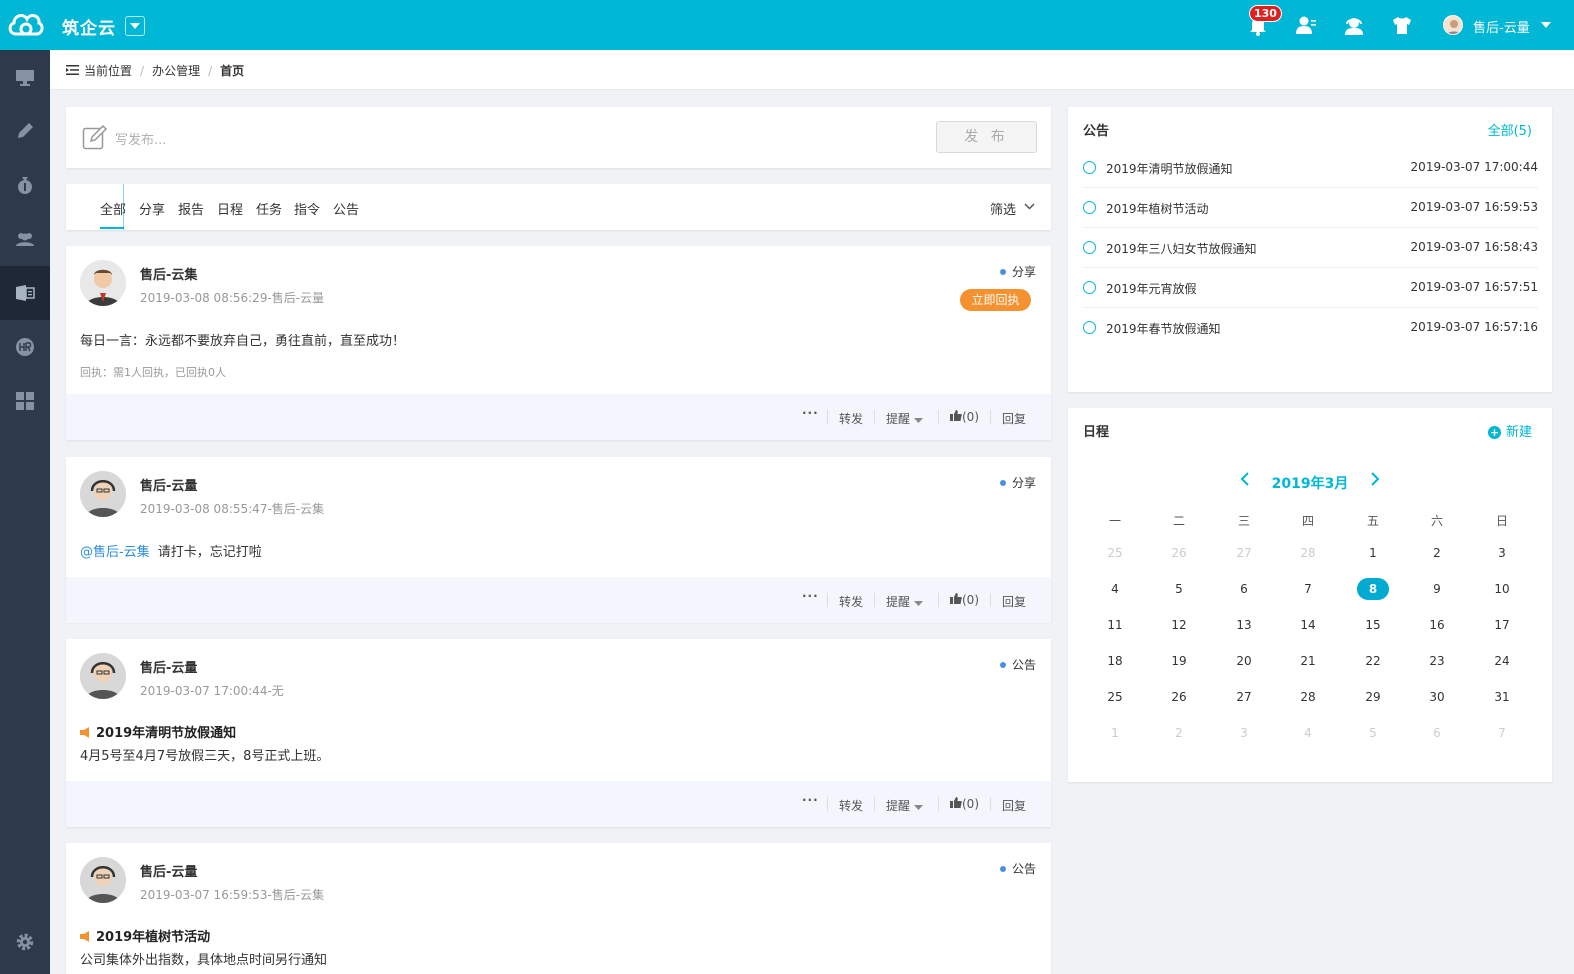 The image size is (1574, 974). Describe the element at coordinates (1310, 248) in the screenshot. I see `list-item: 2019年三八妇女节放假通知 2019-03-07 16:58:43` at that location.